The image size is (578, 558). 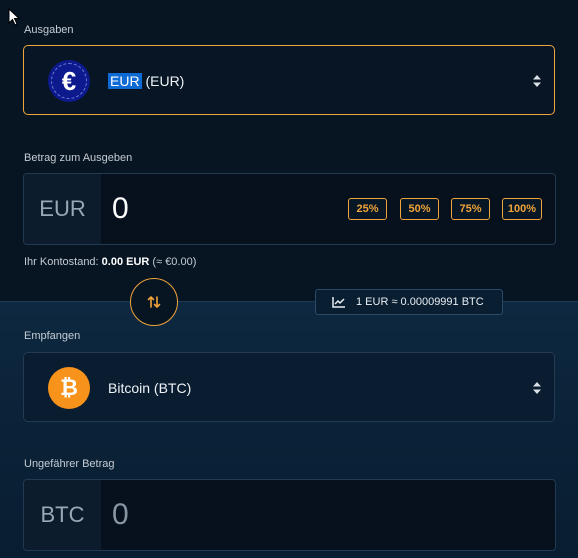 What do you see at coordinates (289, 387) in the screenshot?
I see `receive-currency-select: ₿ Bitcoin (BTC)` at bounding box center [289, 387].